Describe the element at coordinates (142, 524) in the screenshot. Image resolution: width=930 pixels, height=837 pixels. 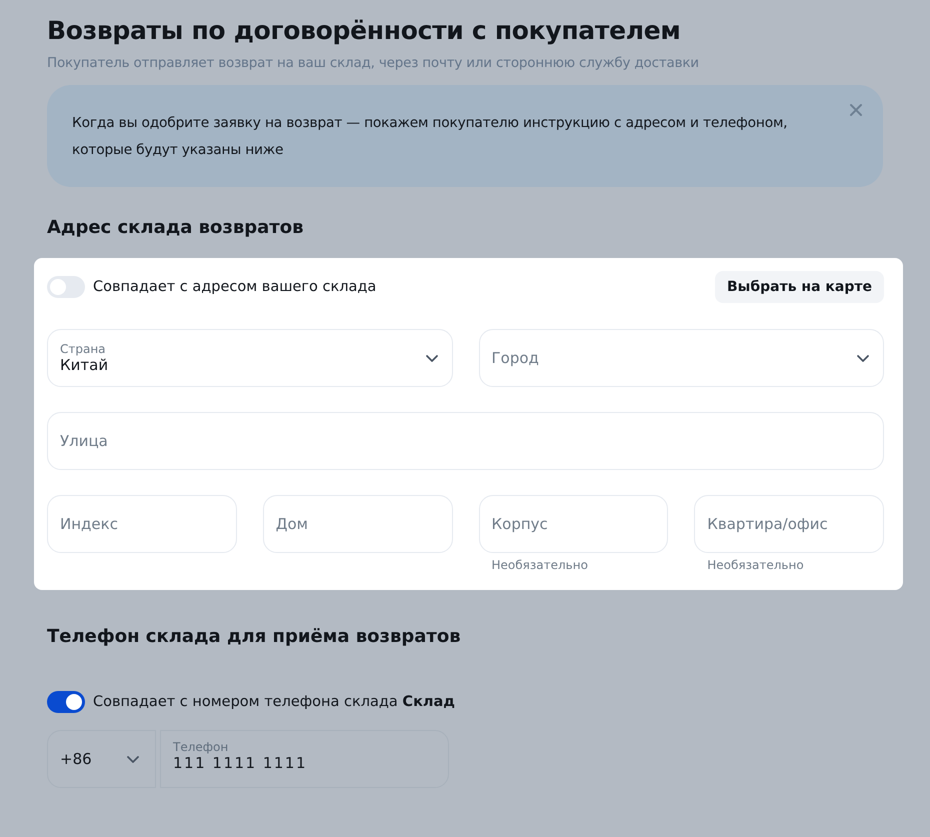
I see `input-field: Индекс` at that location.